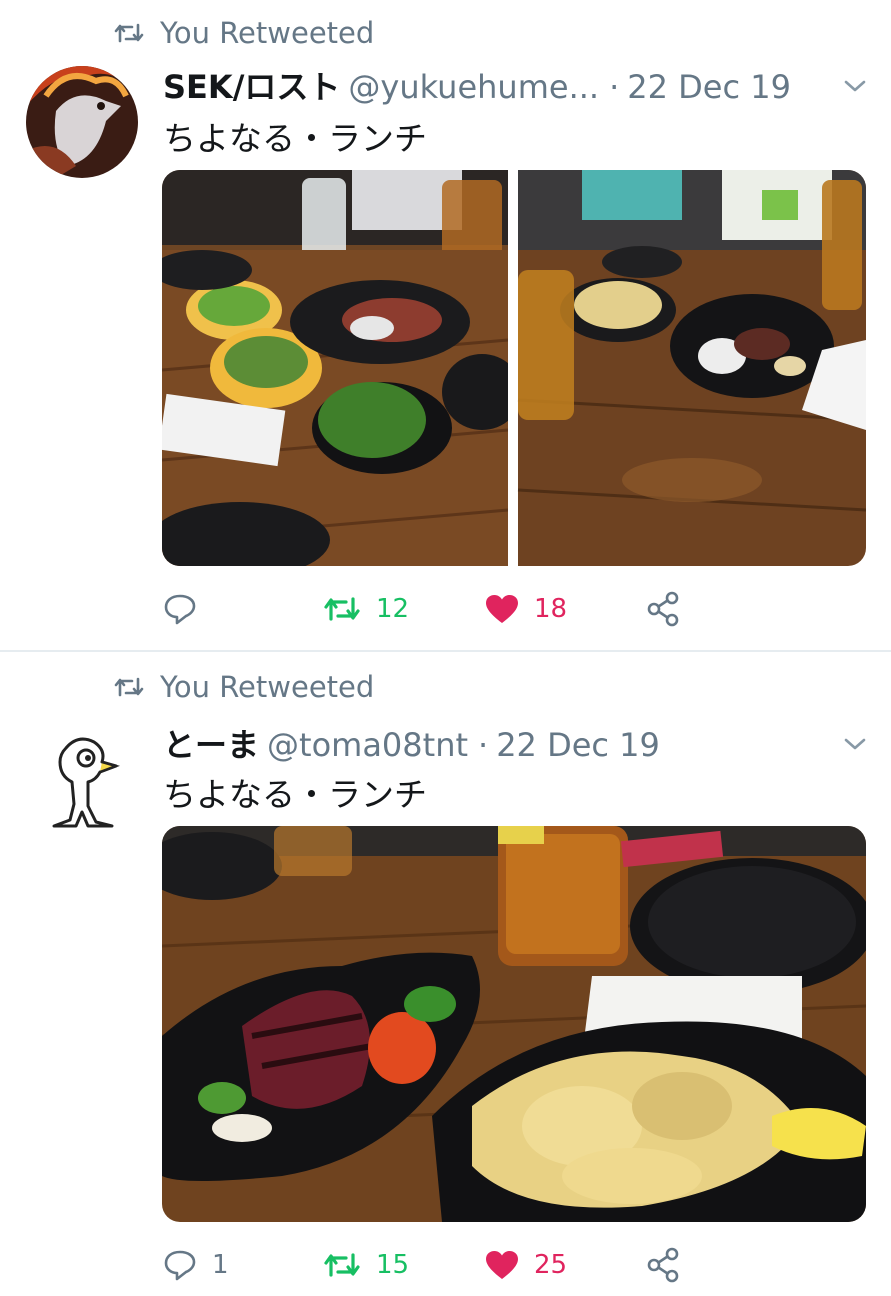 The width and height of the screenshot is (891, 1296). I want to click on display-name: とーま, so click(211, 743).